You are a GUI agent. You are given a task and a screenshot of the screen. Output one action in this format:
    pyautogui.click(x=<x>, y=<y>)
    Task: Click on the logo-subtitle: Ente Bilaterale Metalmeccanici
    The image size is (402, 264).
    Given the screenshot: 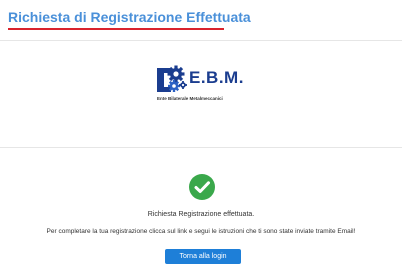 What is the action you would take?
    pyautogui.click(x=190, y=98)
    